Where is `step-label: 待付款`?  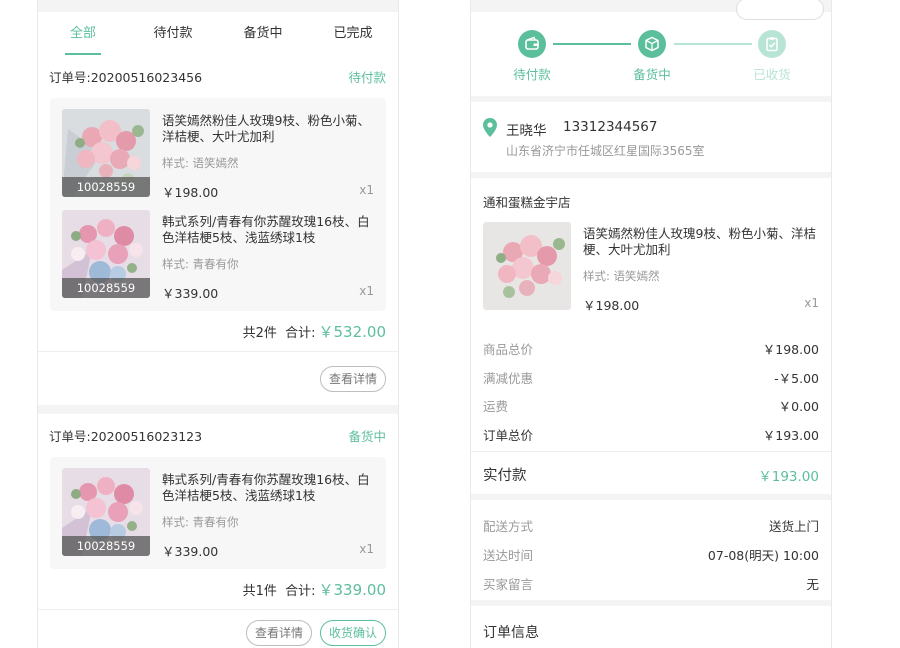 step-label: 待付款 is located at coordinates (532, 74).